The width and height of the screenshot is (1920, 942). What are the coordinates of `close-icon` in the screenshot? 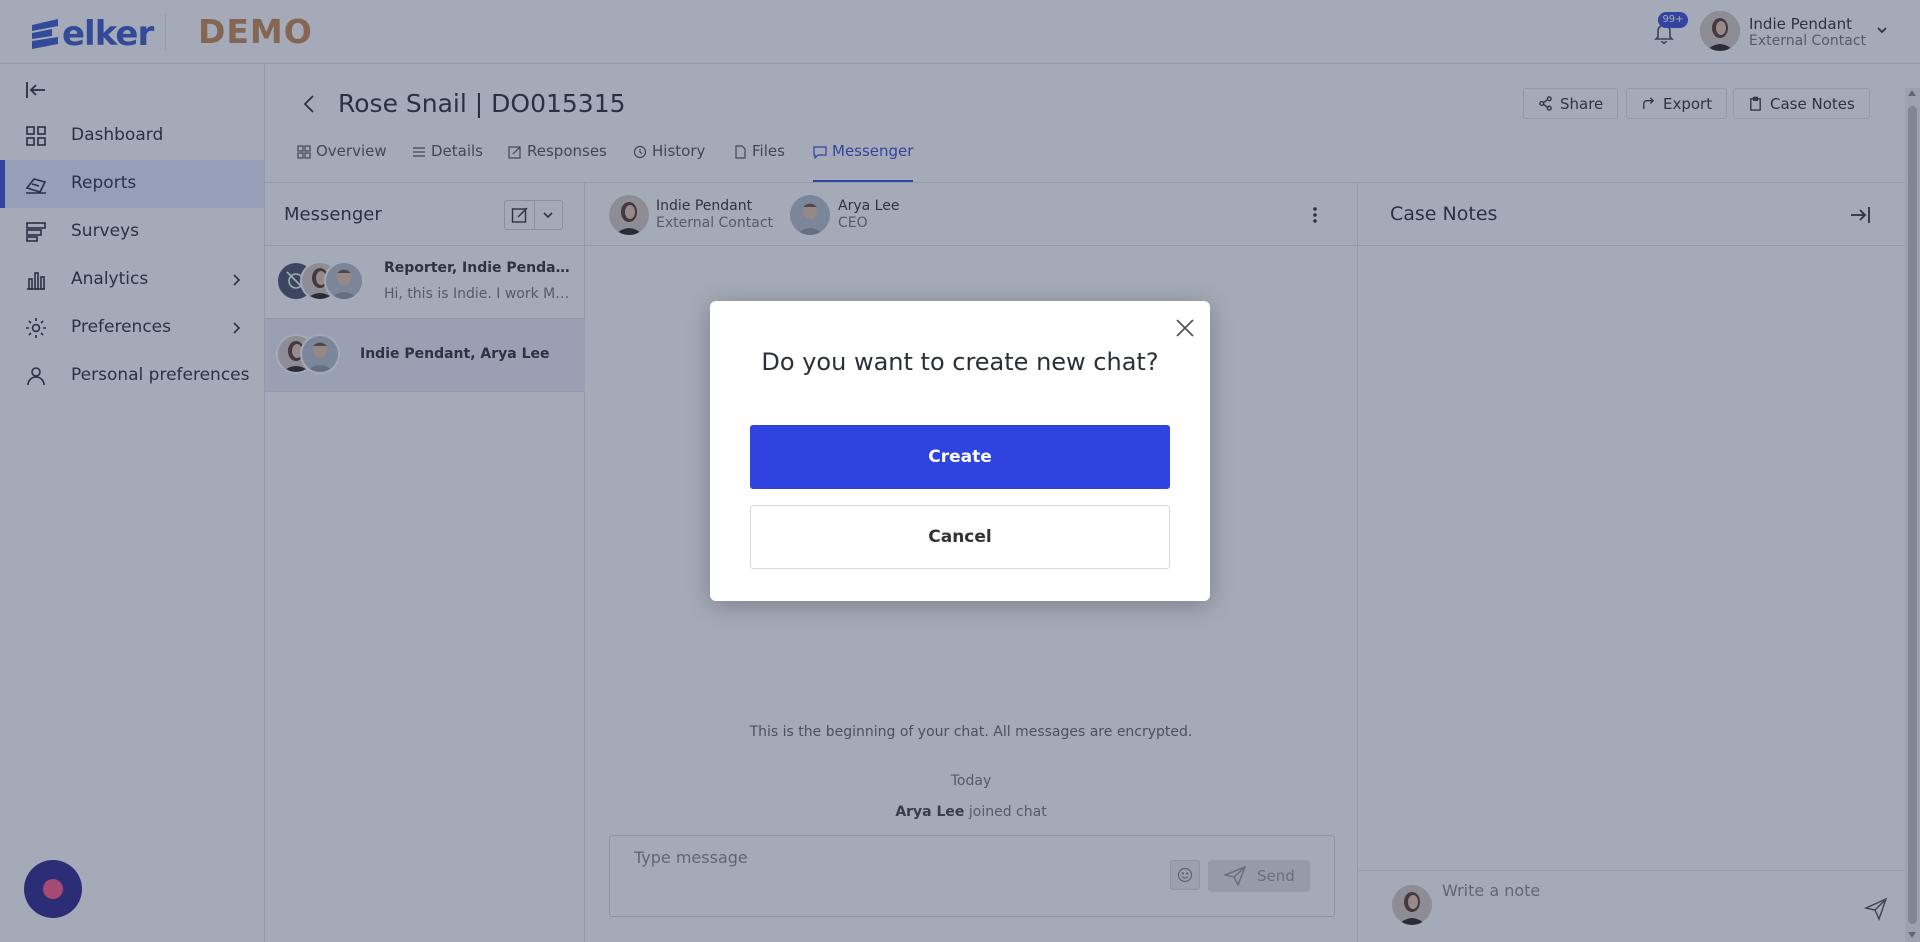 It's located at (1185, 328).